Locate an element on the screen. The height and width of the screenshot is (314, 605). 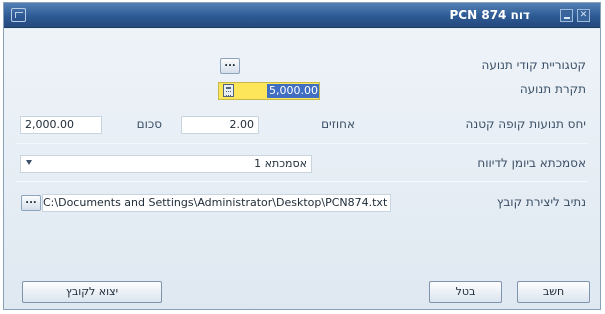
movement-categories-label: קטגוריית קודי תנועה is located at coordinates (534, 65).